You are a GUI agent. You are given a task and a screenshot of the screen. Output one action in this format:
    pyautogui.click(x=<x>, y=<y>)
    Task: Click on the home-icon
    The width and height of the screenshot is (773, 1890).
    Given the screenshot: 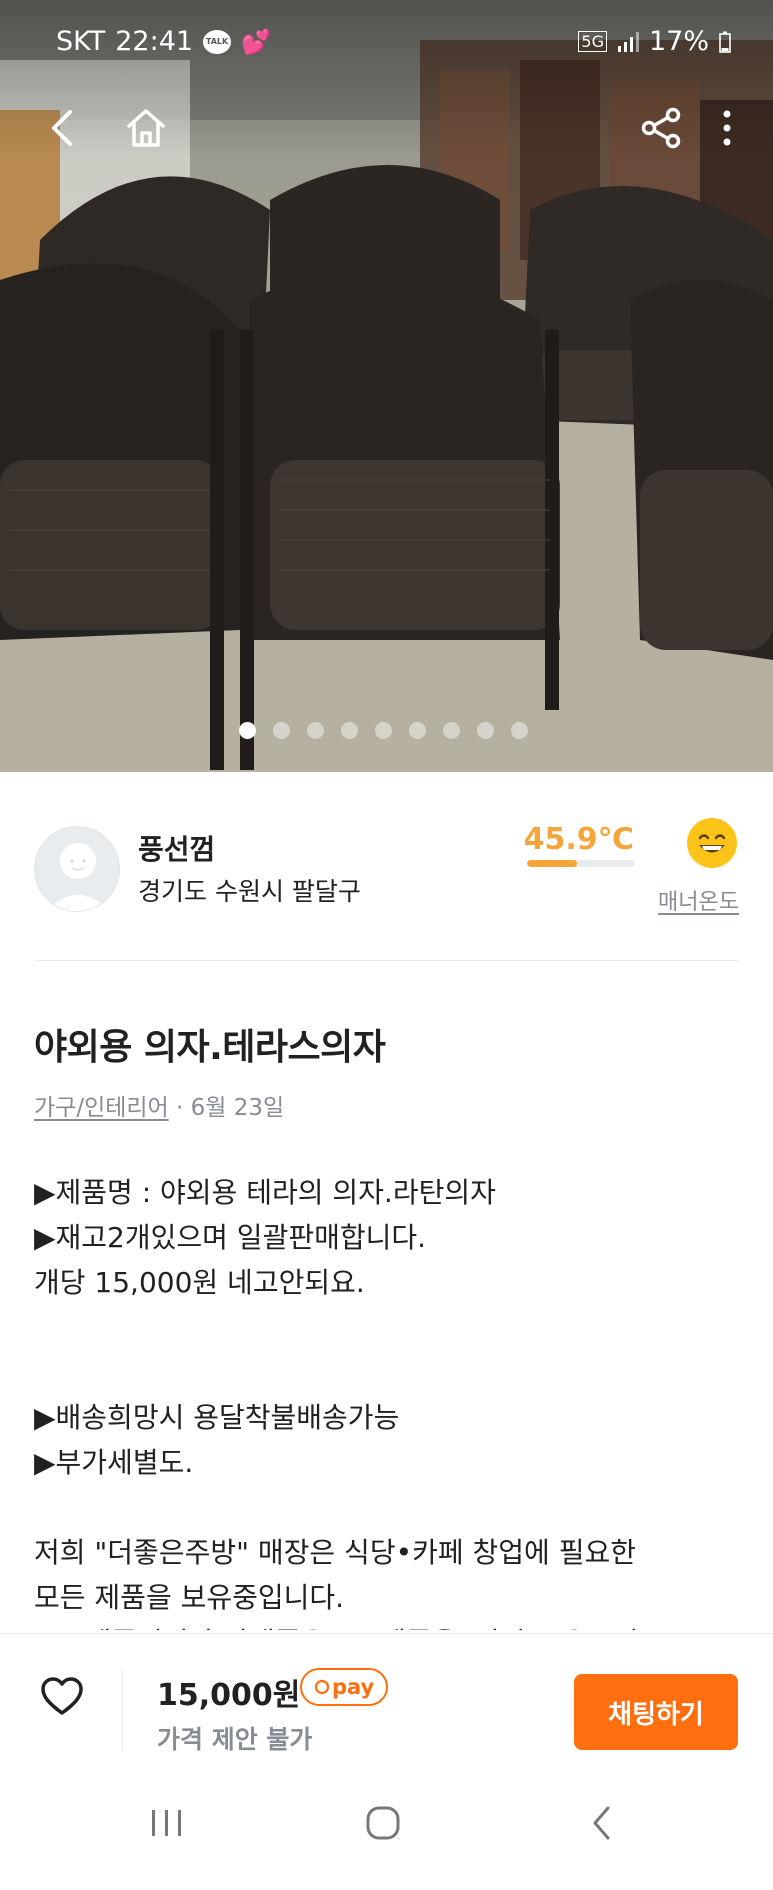 What is the action you would take?
    pyautogui.click(x=146, y=128)
    